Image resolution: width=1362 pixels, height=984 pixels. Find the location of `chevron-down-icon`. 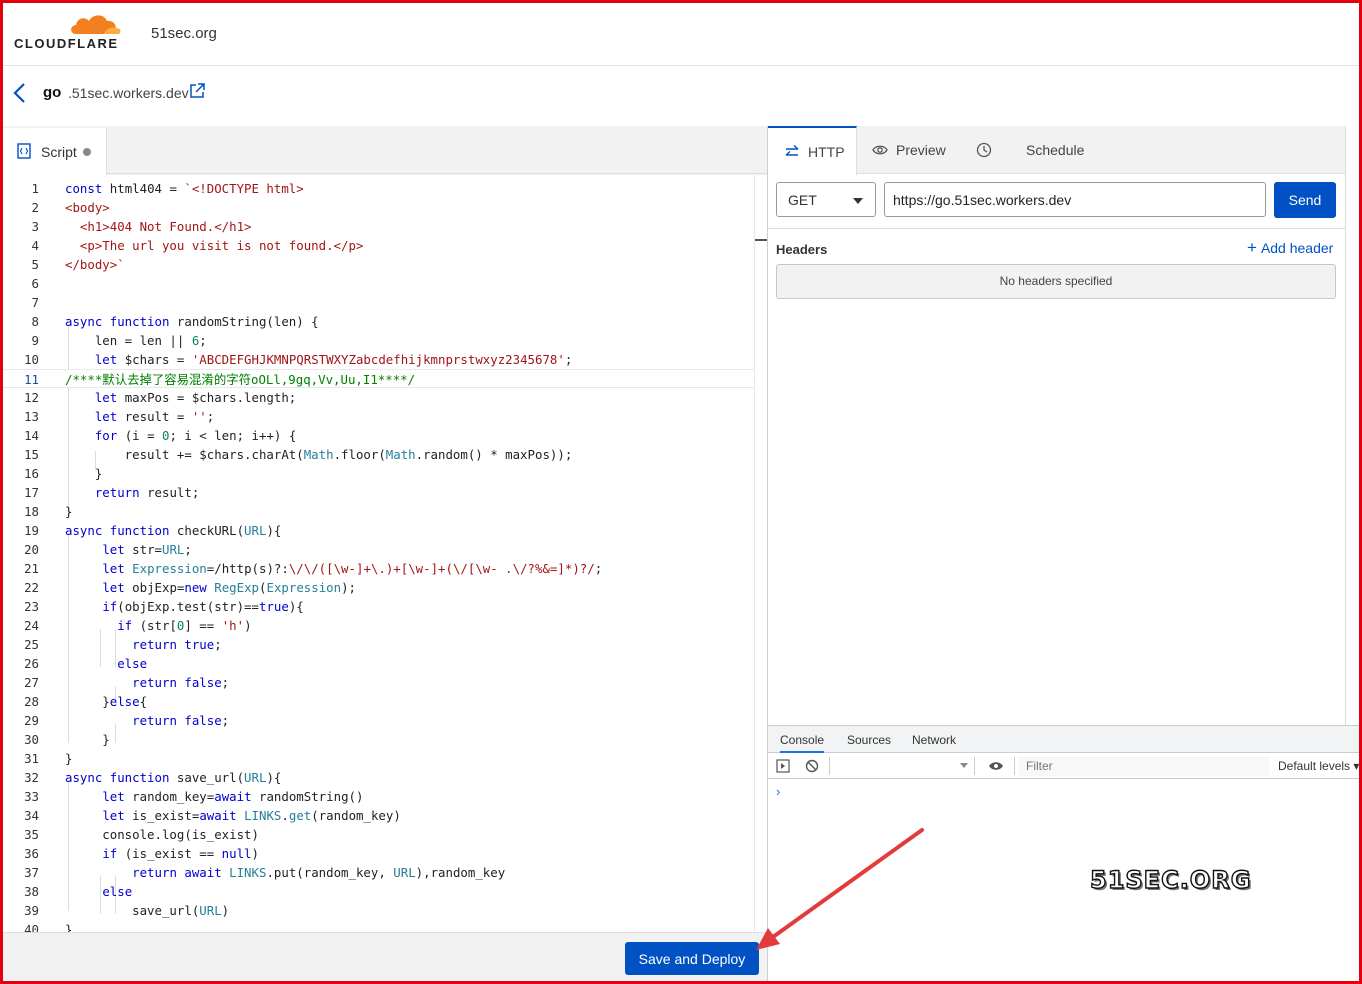

chevron-down-icon is located at coordinates (858, 201).